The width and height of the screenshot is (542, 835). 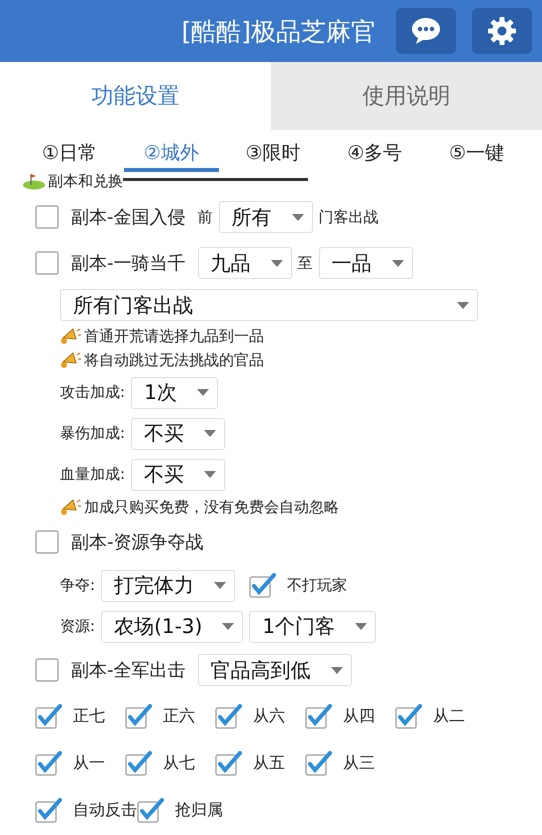 What do you see at coordinates (179, 716) in the screenshot?
I see `checkbox-label: 正六` at bounding box center [179, 716].